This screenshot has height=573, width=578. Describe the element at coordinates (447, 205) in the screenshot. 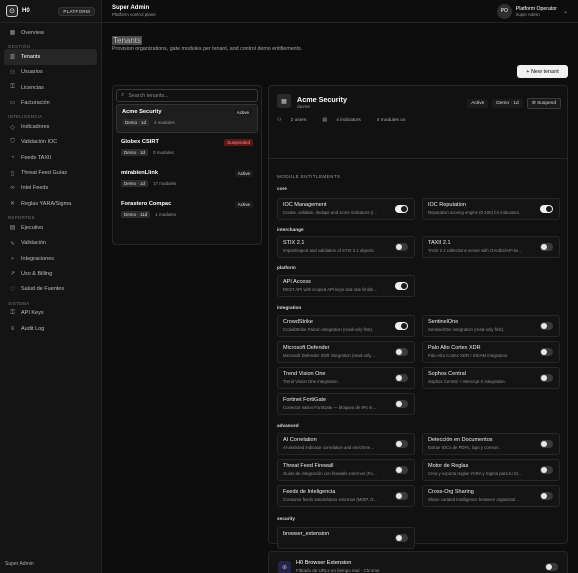

I see `module-name: IOC Reputation` at that location.